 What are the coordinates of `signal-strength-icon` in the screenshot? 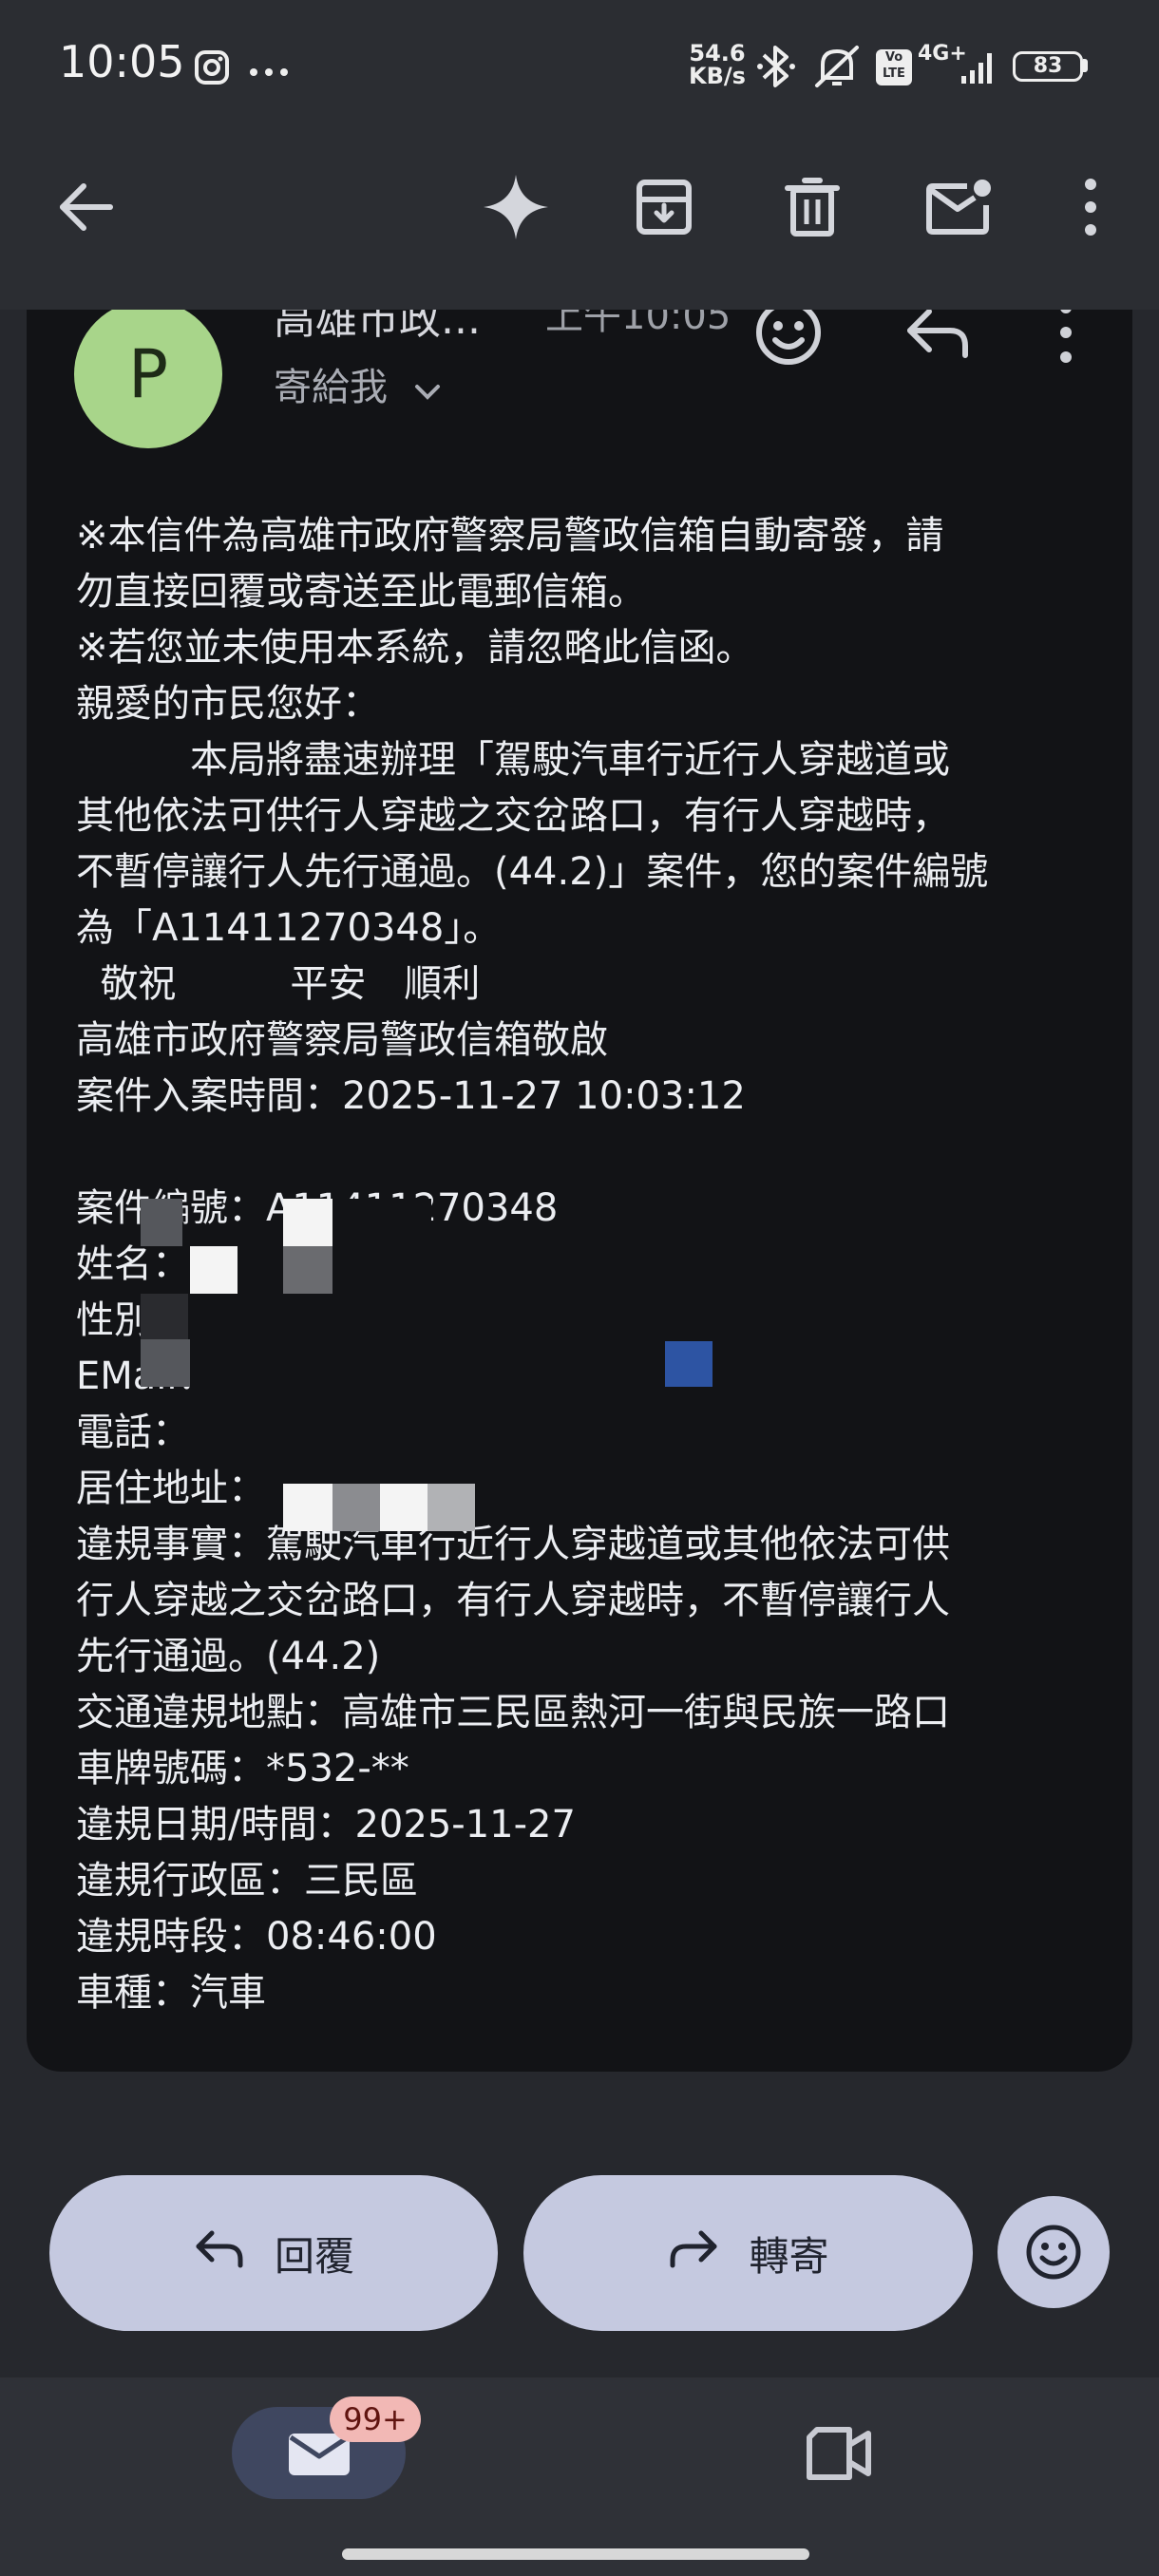 It's located at (979, 66).